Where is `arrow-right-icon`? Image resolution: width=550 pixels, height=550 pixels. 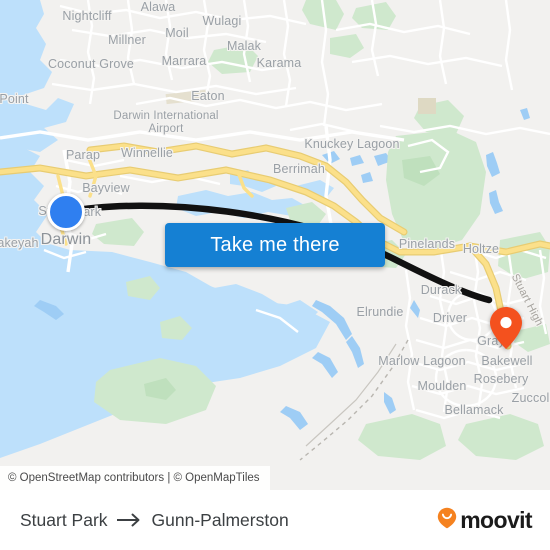
arrow-right-icon is located at coordinates (129, 520).